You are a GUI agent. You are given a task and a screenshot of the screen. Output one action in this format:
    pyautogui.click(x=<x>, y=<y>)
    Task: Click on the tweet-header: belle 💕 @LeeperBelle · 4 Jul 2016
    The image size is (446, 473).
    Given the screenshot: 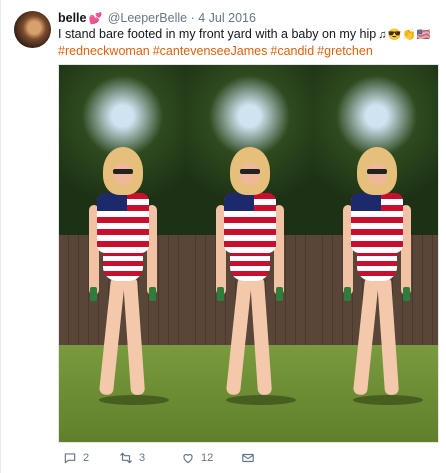 What is the action you would take?
    pyautogui.click(x=157, y=18)
    